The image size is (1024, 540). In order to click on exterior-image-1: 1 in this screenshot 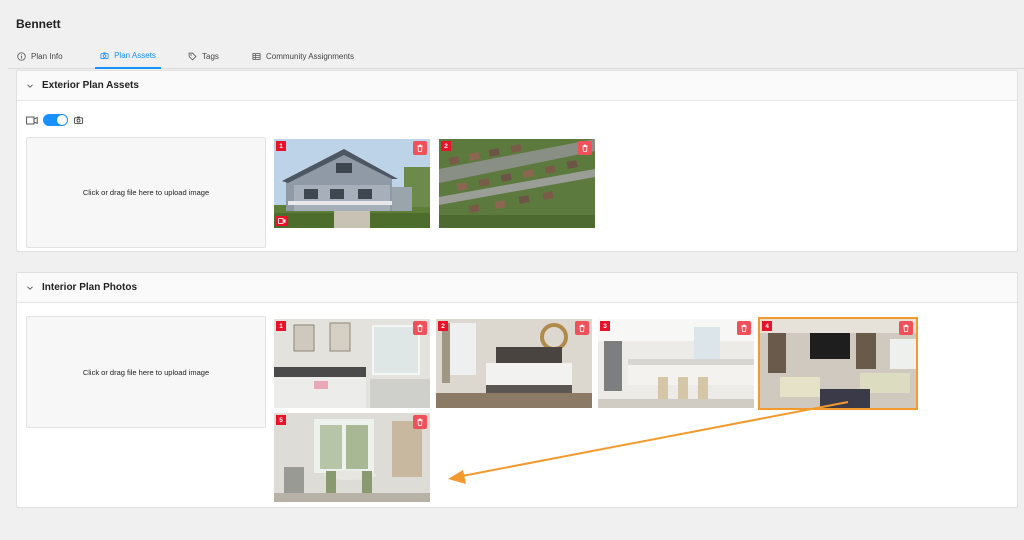, I will do `click(352, 183)`.